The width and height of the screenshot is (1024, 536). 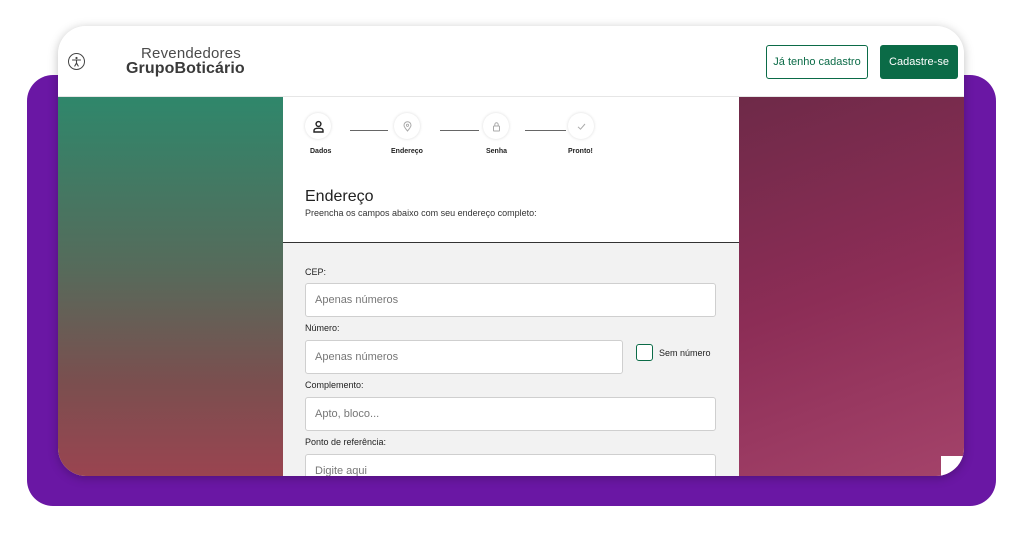 What do you see at coordinates (817, 62) in the screenshot?
I see `login-button: Já tenho cadastro` at bounding box center [817, 62].